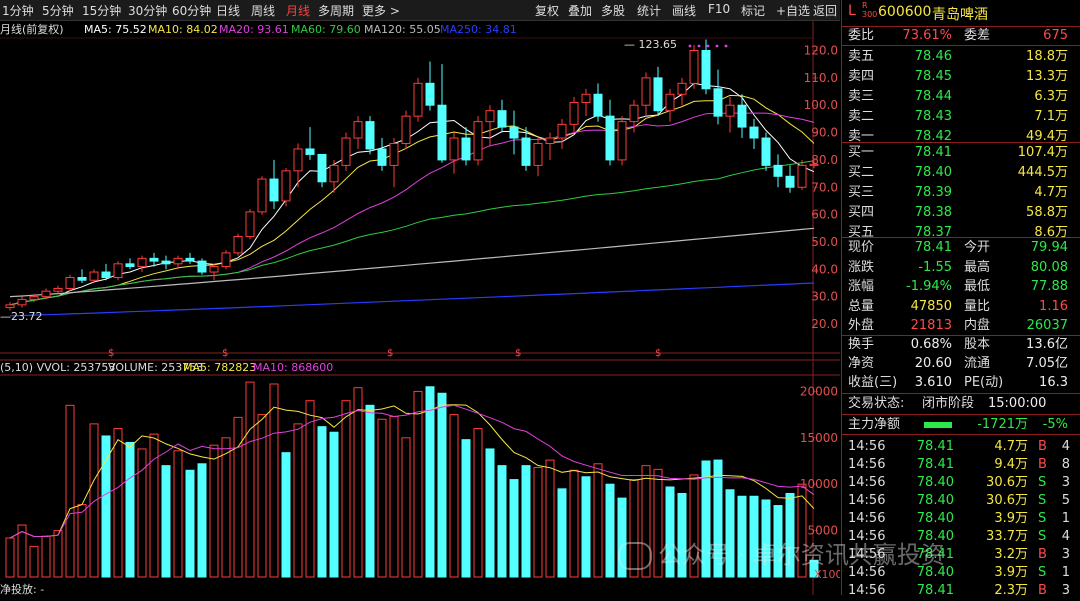 The width and height of the screenshot is (1080, 601). I want to click on ask-volume: 7.1万, so click(1051, 116).